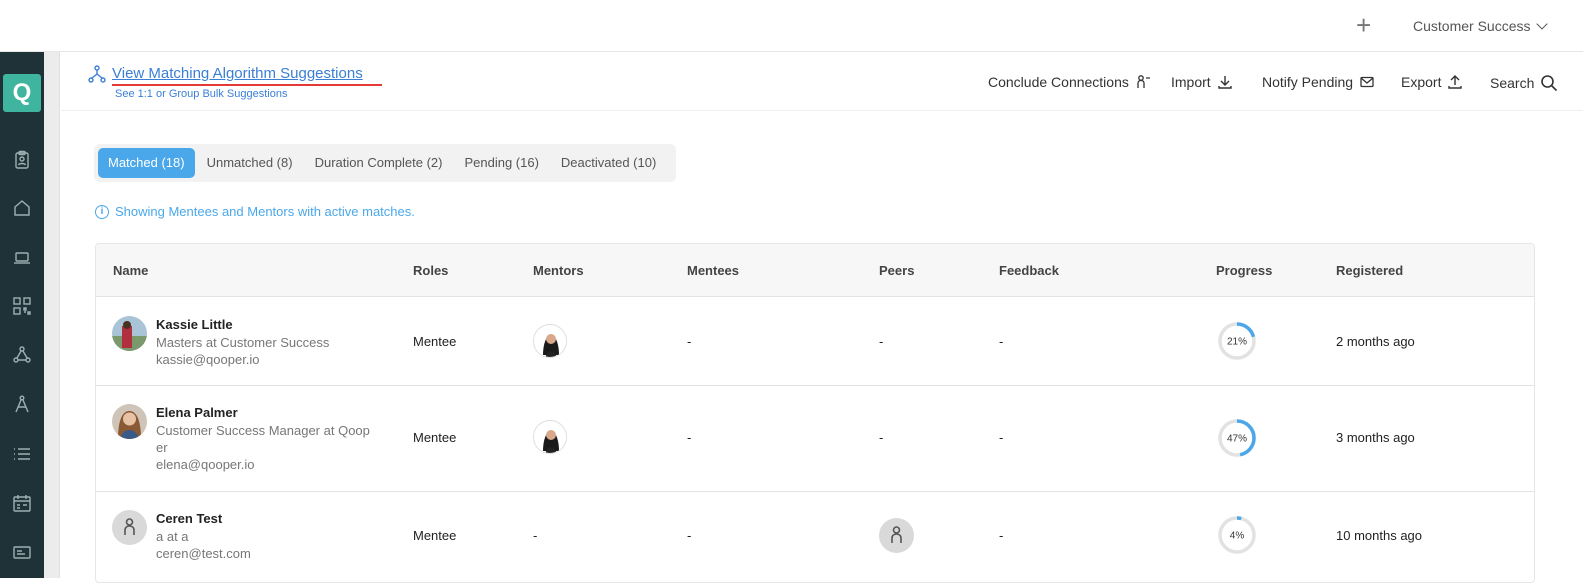  Describe the element at coordinates (430, 270) in the screenshot. I see `header-roles: Roles` at that location.